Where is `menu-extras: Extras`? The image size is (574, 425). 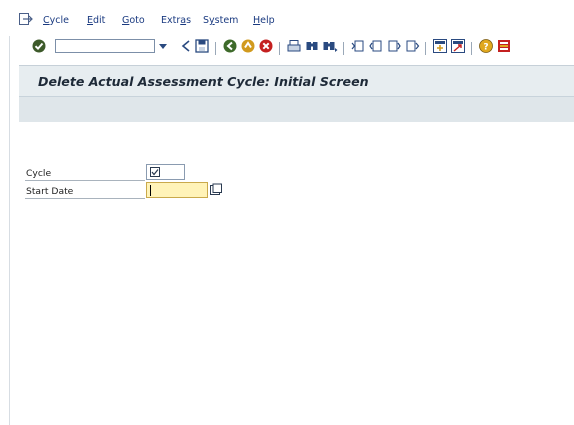 menu-extras: Extras is located at coordinates (176, 20).